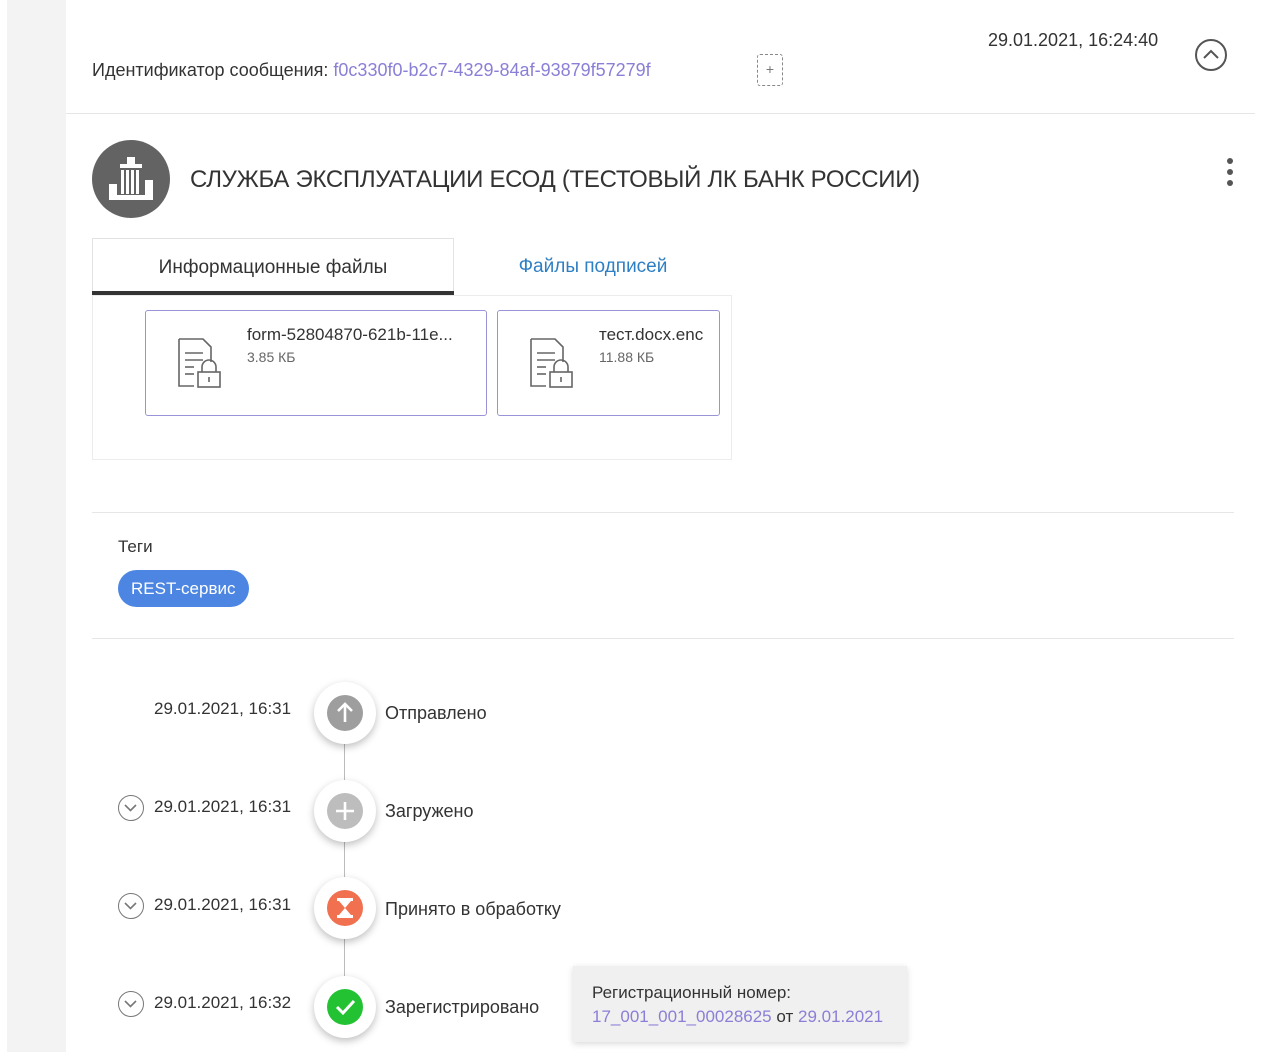 The height and width of the screenshot is (1052, 1262). What do you see at coordinates (436, 713) in the screenshot?
I see `timeline-status: Отправлено` at bounding box center [436, 713].